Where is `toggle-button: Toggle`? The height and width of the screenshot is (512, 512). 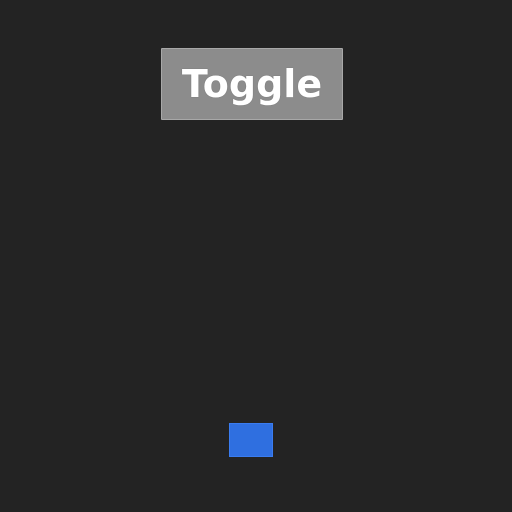 toggle-button: Toggle is located at coordinates (252, 84).